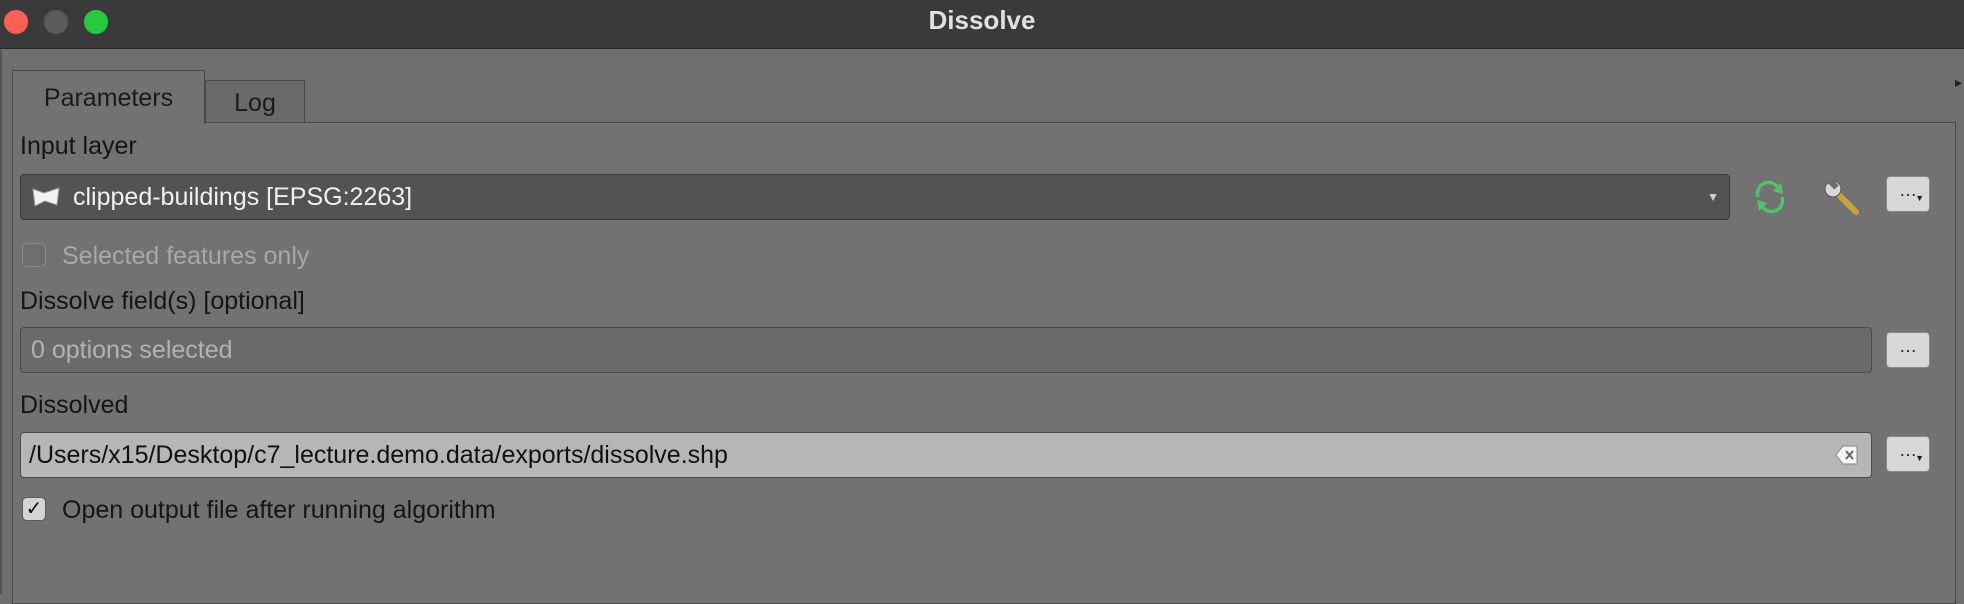 This screenshot has width=1964, height=604. What do you see at coordinates (74, 405) in the screenshot?
I see `dissolved-label: Dissolved` at bounding box center [74, 405].